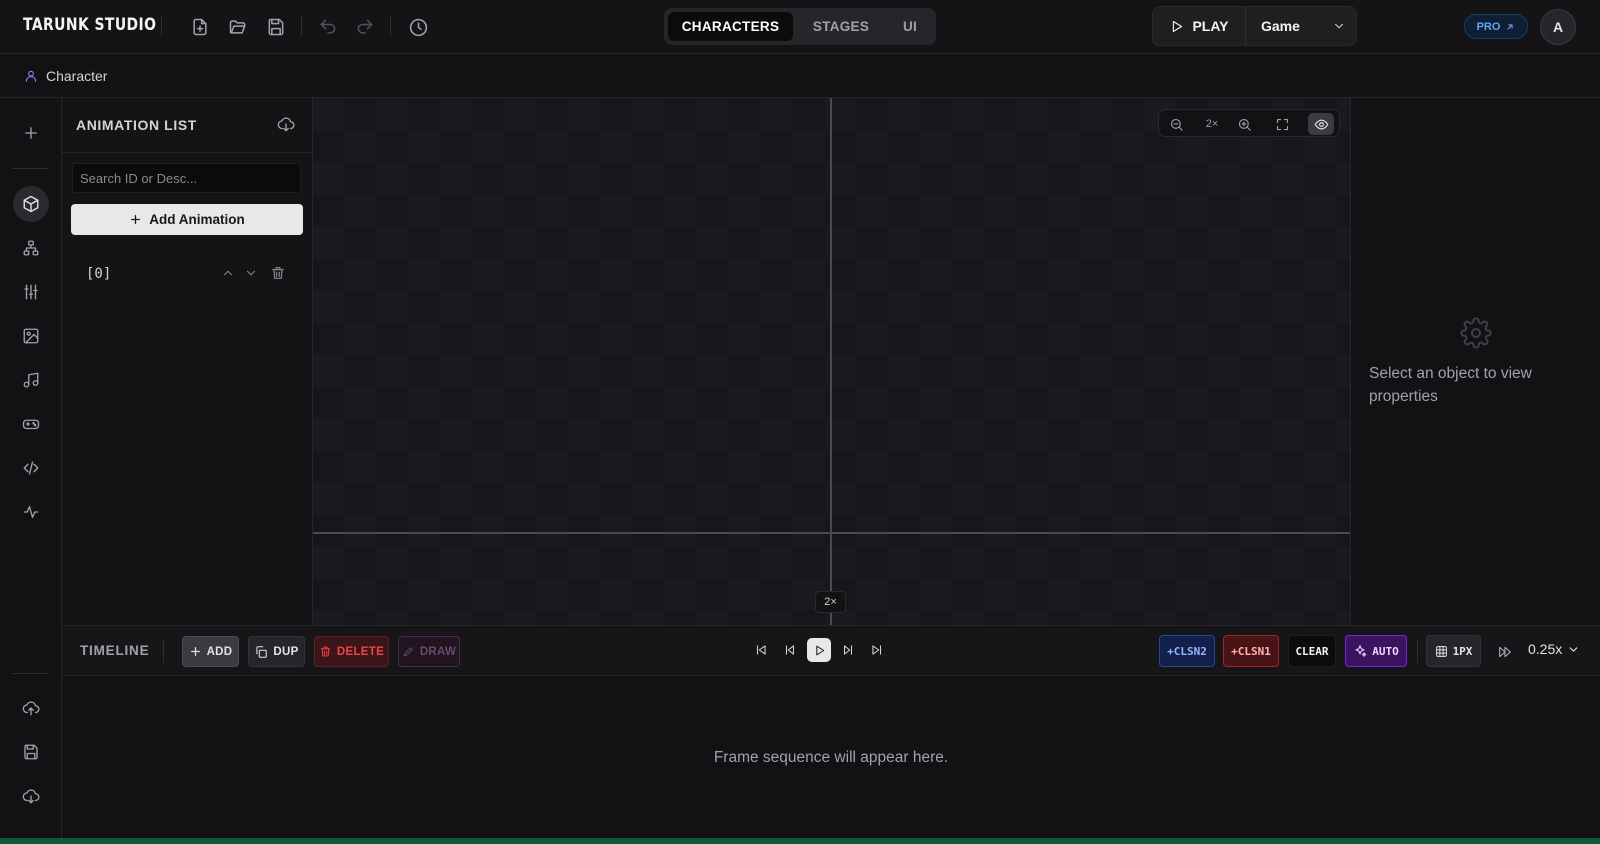  What do you see at coordinates (228, 273) in the screenshot?
I see `chevron-up-icon` at bounding box center [228, 273].